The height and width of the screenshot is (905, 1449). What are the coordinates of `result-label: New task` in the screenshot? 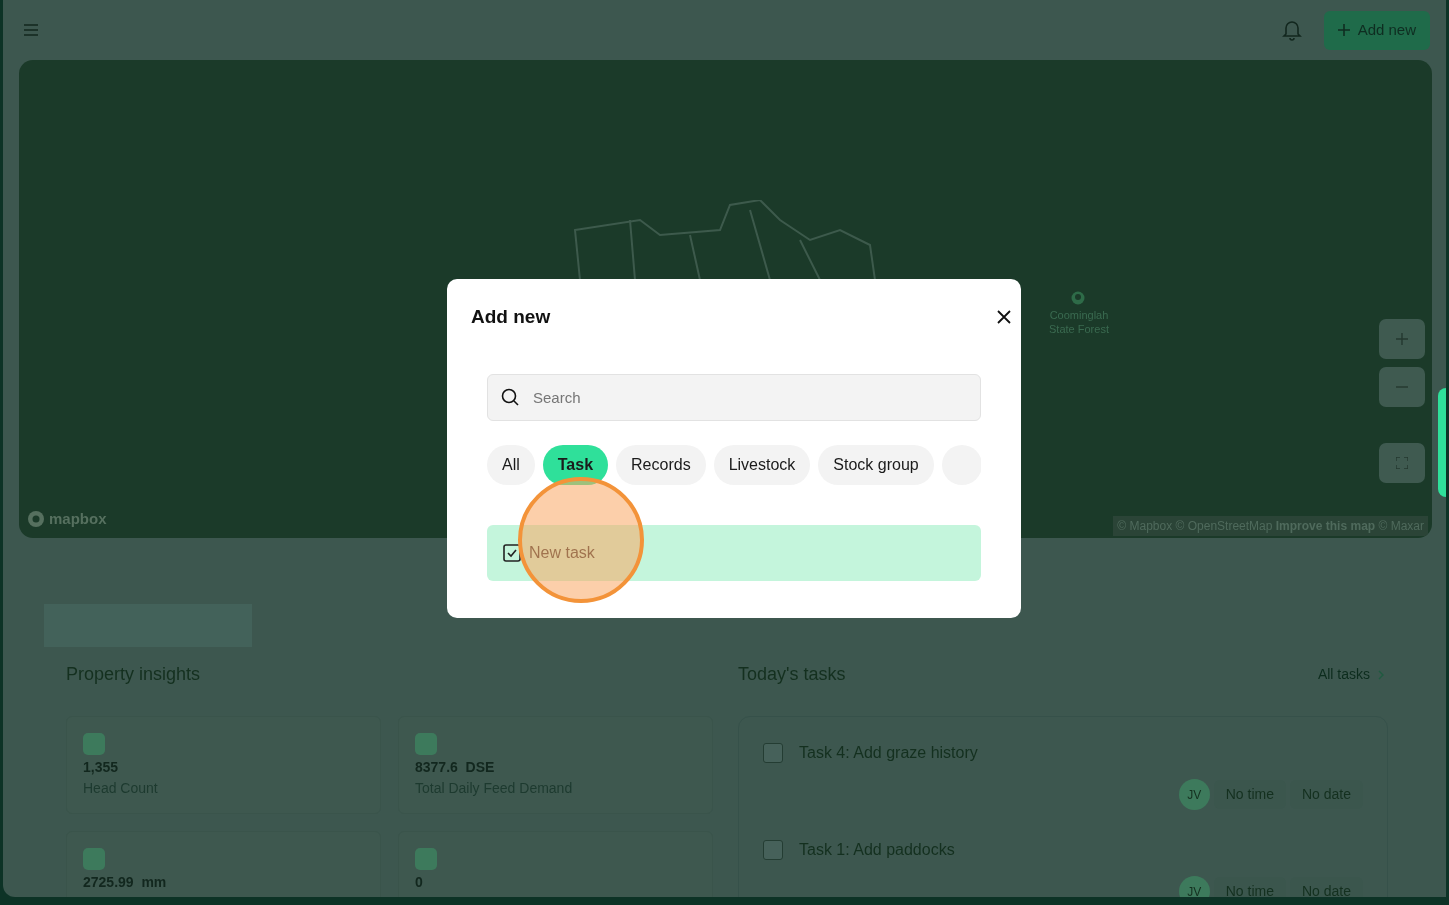 It's located at (562, 552).